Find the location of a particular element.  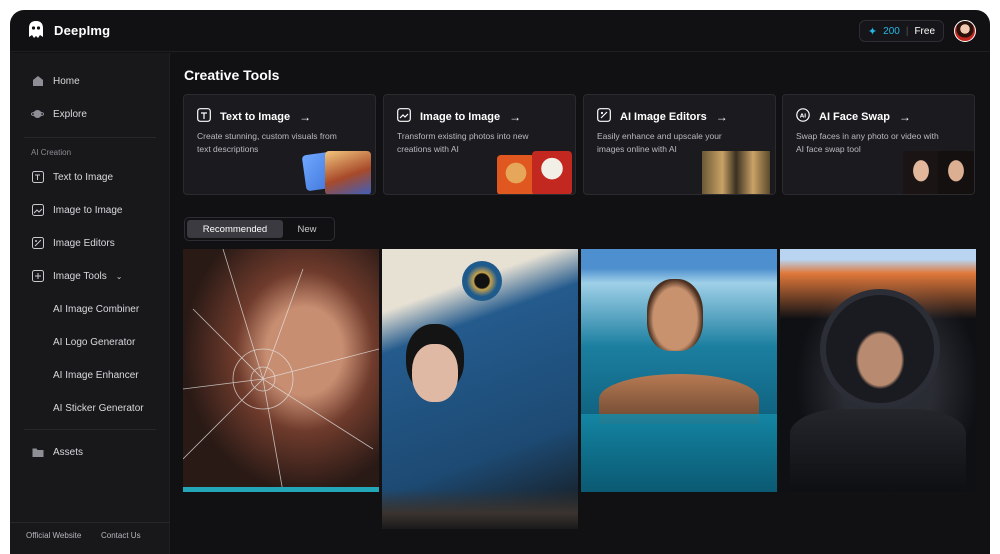

card-title: AI Face Swap is located at coordinates (854, 116).